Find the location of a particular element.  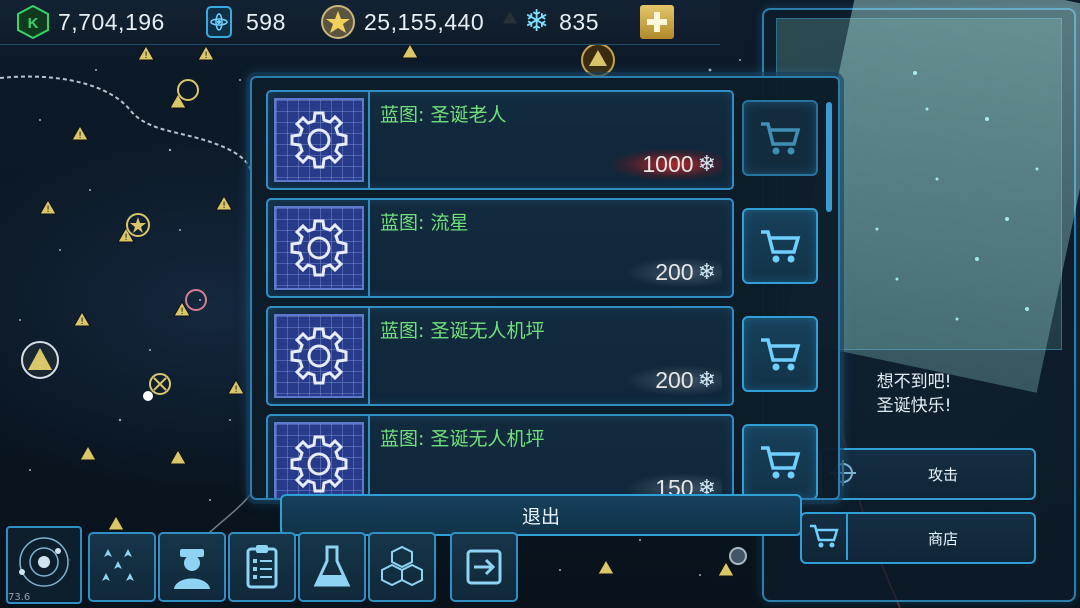

shop-label: 商店 is located at coordinates (942, 538).